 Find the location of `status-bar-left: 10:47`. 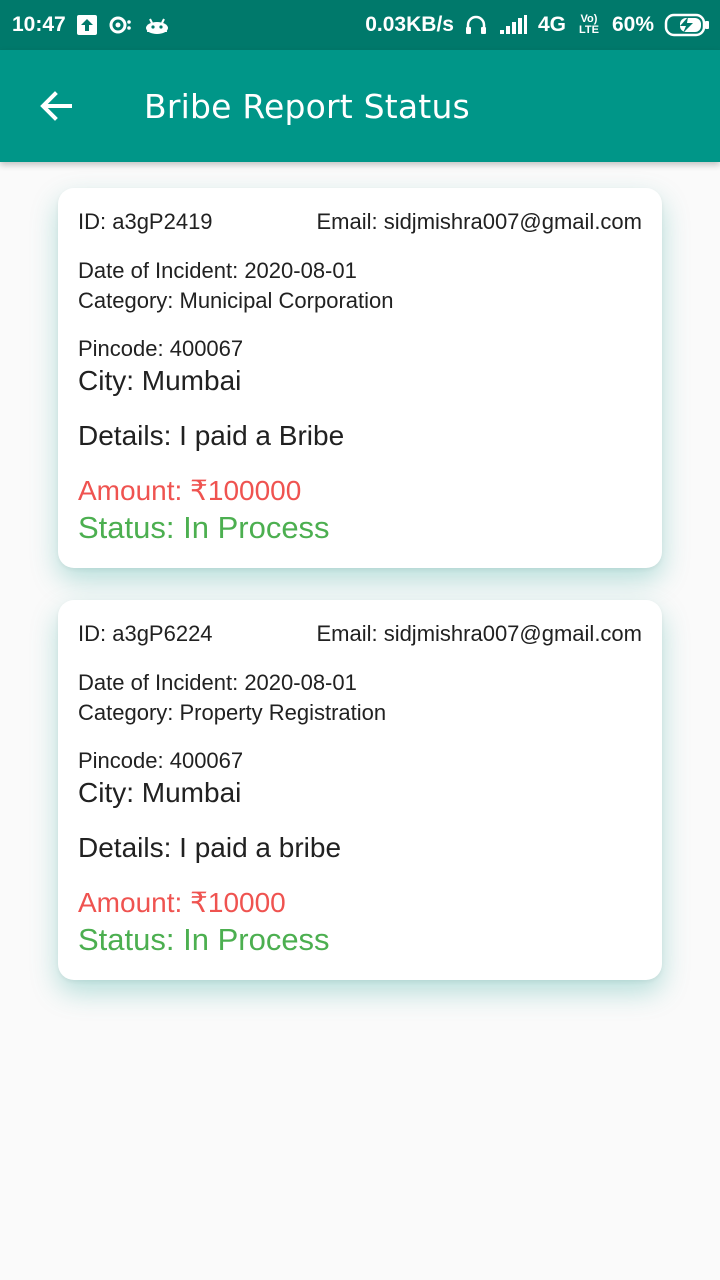

status-bar-left: 10:47 is located at coordinates (91, 25).